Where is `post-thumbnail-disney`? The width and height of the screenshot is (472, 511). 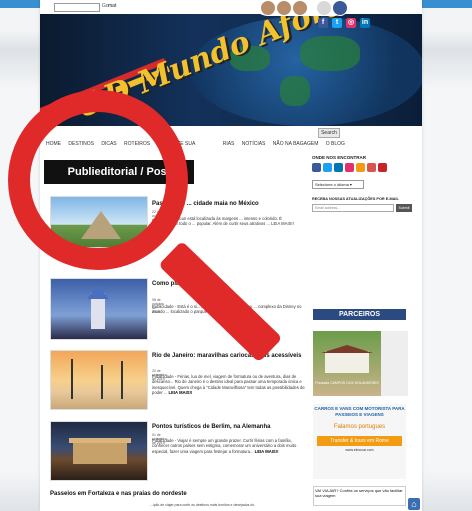 post-thumbnail-disney is located at coordinates (99, 309).